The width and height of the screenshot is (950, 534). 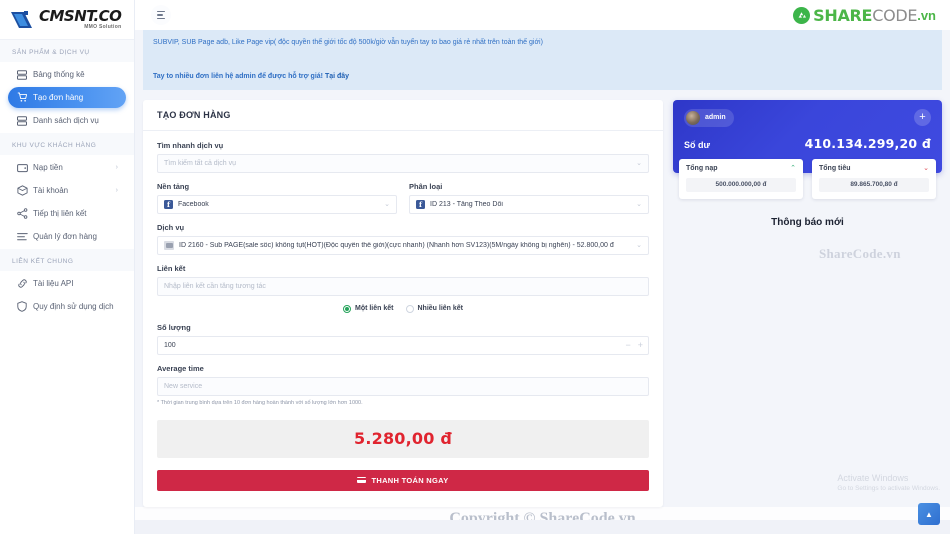 I want to click on cart-icon, so click(x=22, y=98).